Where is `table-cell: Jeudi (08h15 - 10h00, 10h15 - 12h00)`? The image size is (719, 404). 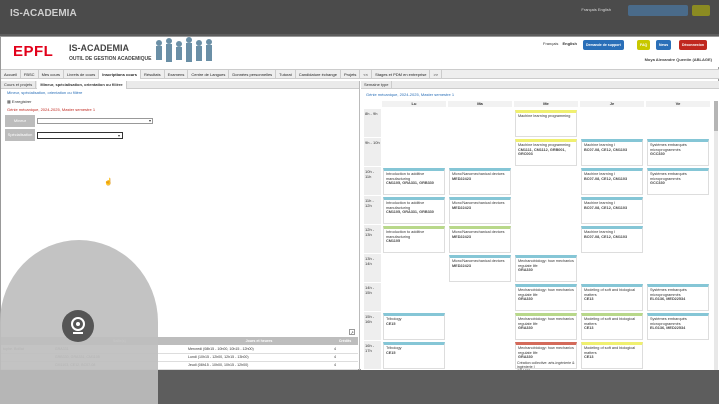
table-cell: Jeudi (08h15 - 10h00, 10h15 - 12h00) is located at coordinates (259, 365).